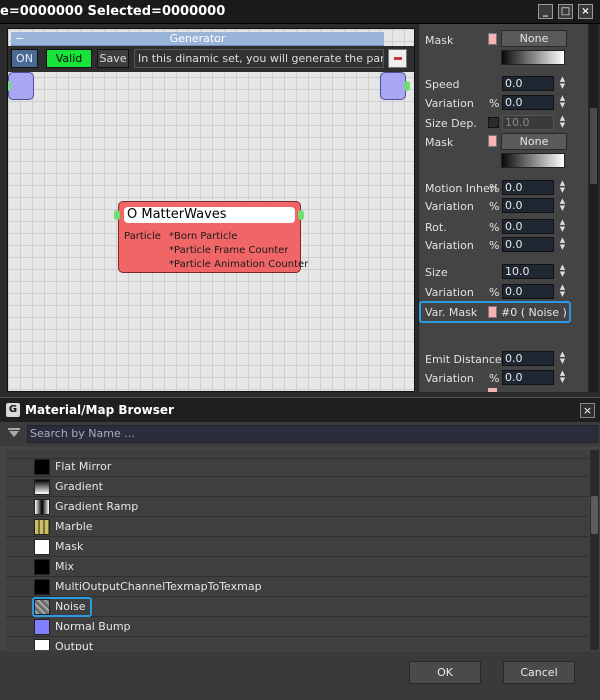 This screenshot has width=600, height=700. I want to click on generator-header: − Generator, so click(197, 39).